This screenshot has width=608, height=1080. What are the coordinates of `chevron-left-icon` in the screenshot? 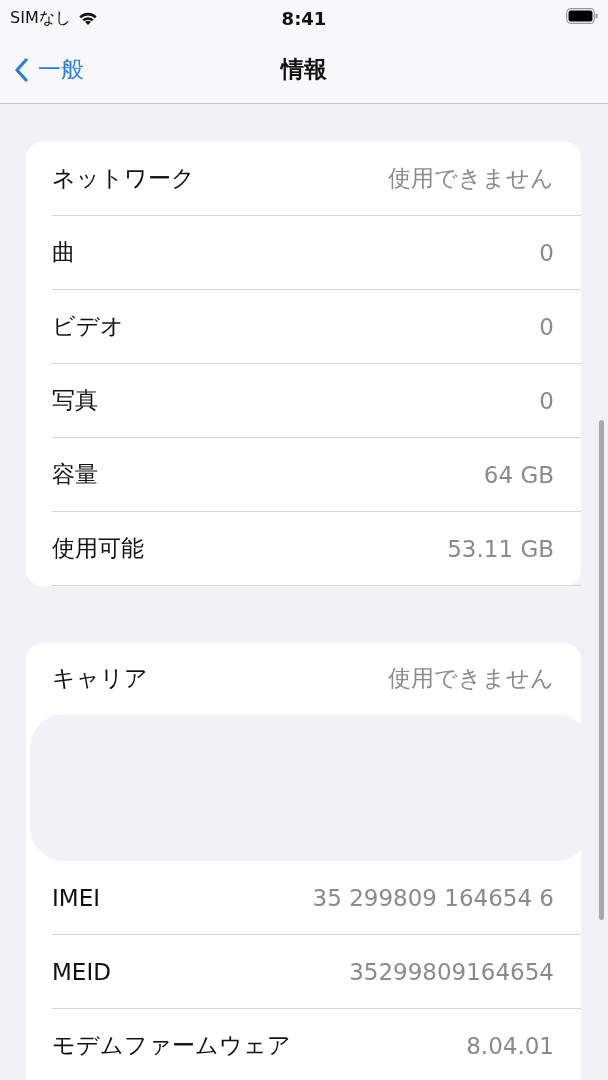 It's located at (21, 69).